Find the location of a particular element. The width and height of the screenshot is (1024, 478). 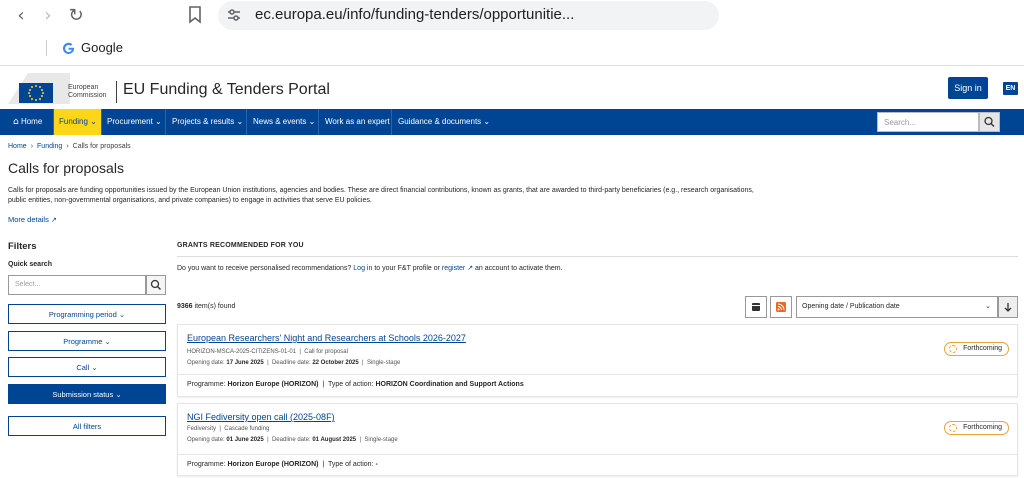

page-title: Calls for proposals is located at coordinates (66, 168).